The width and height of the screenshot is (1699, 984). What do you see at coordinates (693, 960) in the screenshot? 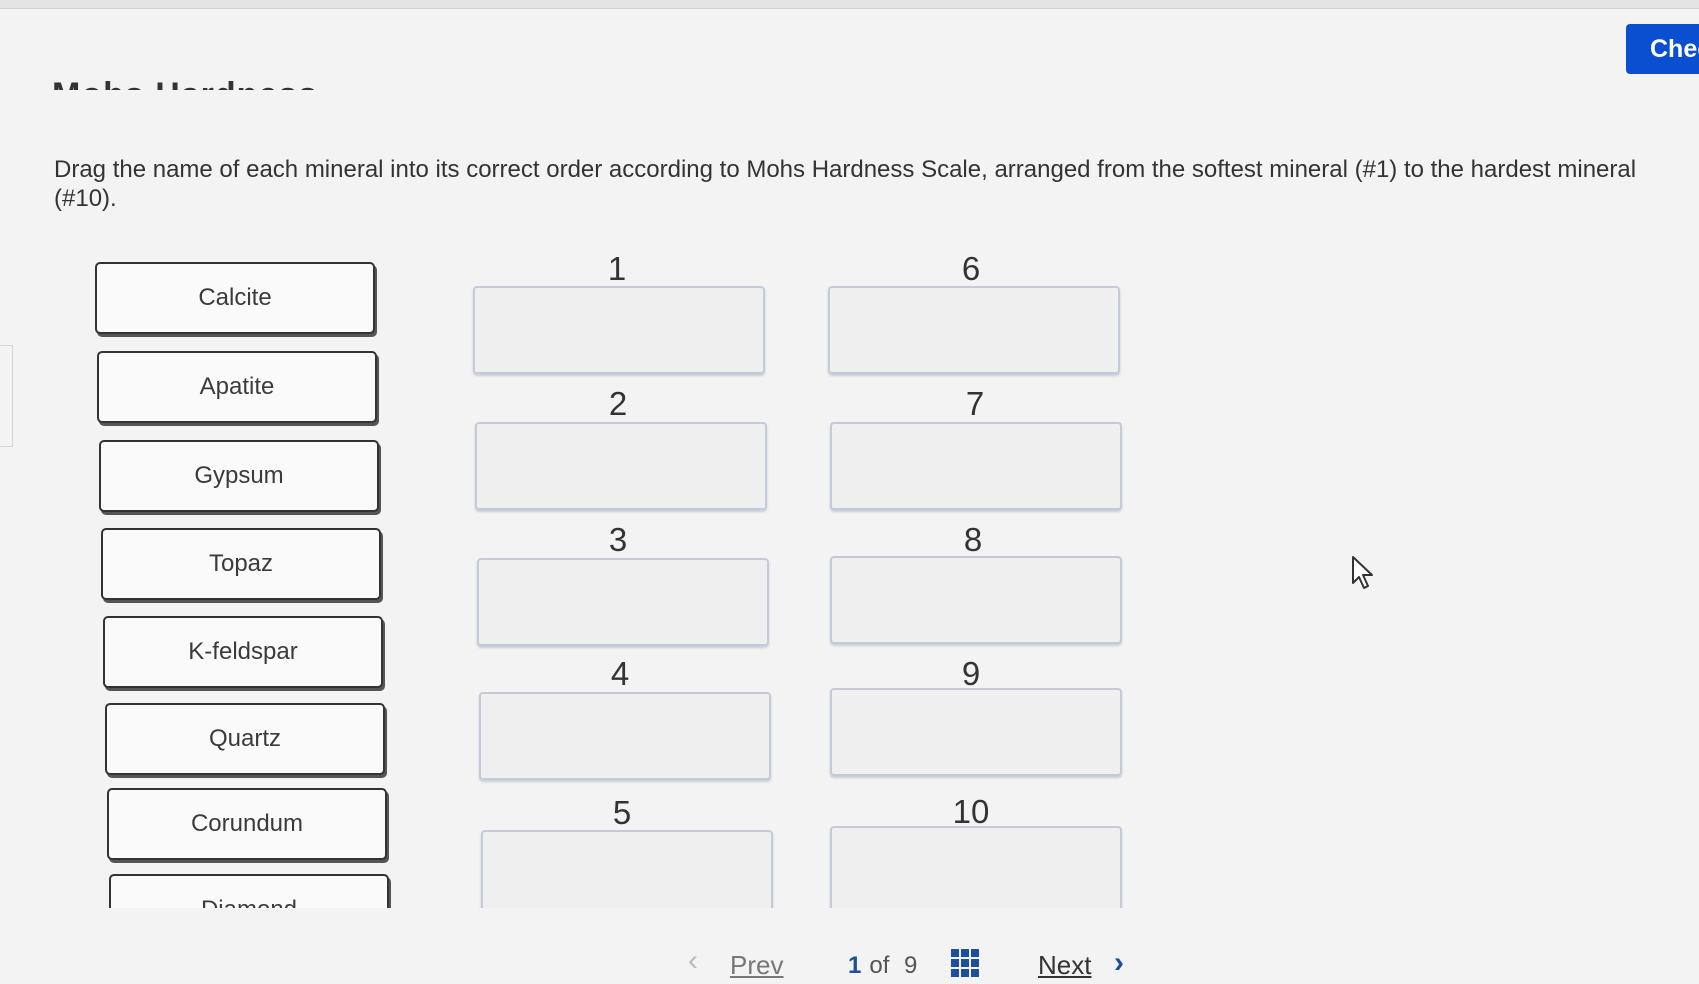
I see `chevron-left-icon: ‹` at bounding box center [693, 960].